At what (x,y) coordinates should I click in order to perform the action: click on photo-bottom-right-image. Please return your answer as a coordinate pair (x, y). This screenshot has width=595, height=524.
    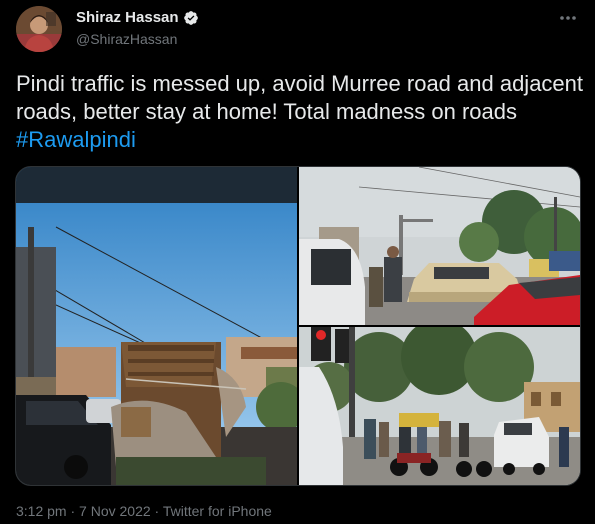
    Looking at the image, I should click on (439, 406).